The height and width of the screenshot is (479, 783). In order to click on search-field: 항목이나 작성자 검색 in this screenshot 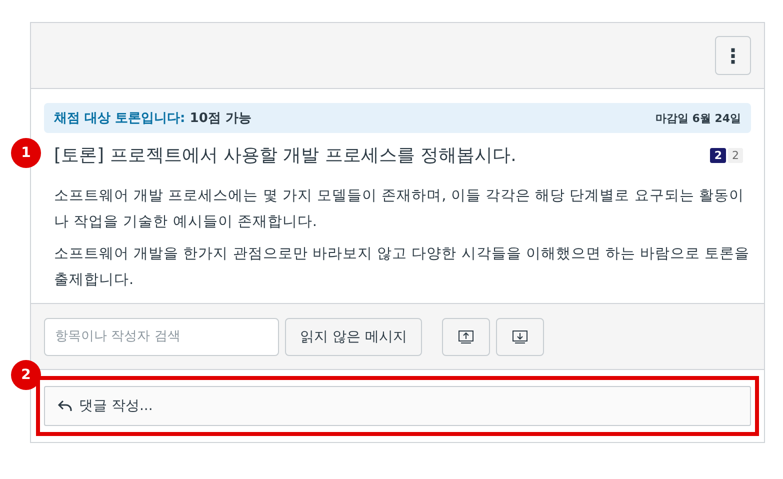, I will do `click(161, 337)`.